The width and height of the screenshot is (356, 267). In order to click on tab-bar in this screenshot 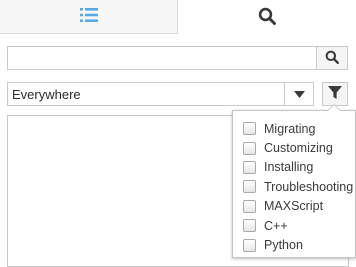, I will do `click(178, 17)`.